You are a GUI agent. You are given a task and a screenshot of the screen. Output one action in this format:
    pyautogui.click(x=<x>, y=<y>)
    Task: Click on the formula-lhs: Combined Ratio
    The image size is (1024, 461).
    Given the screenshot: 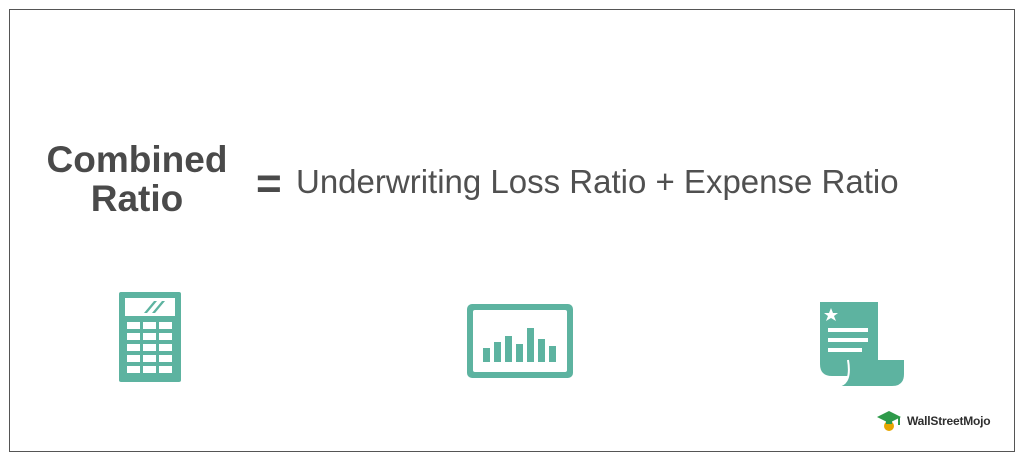 What is the action you would take?
    pyautogui.click(x=137, y=179)
    